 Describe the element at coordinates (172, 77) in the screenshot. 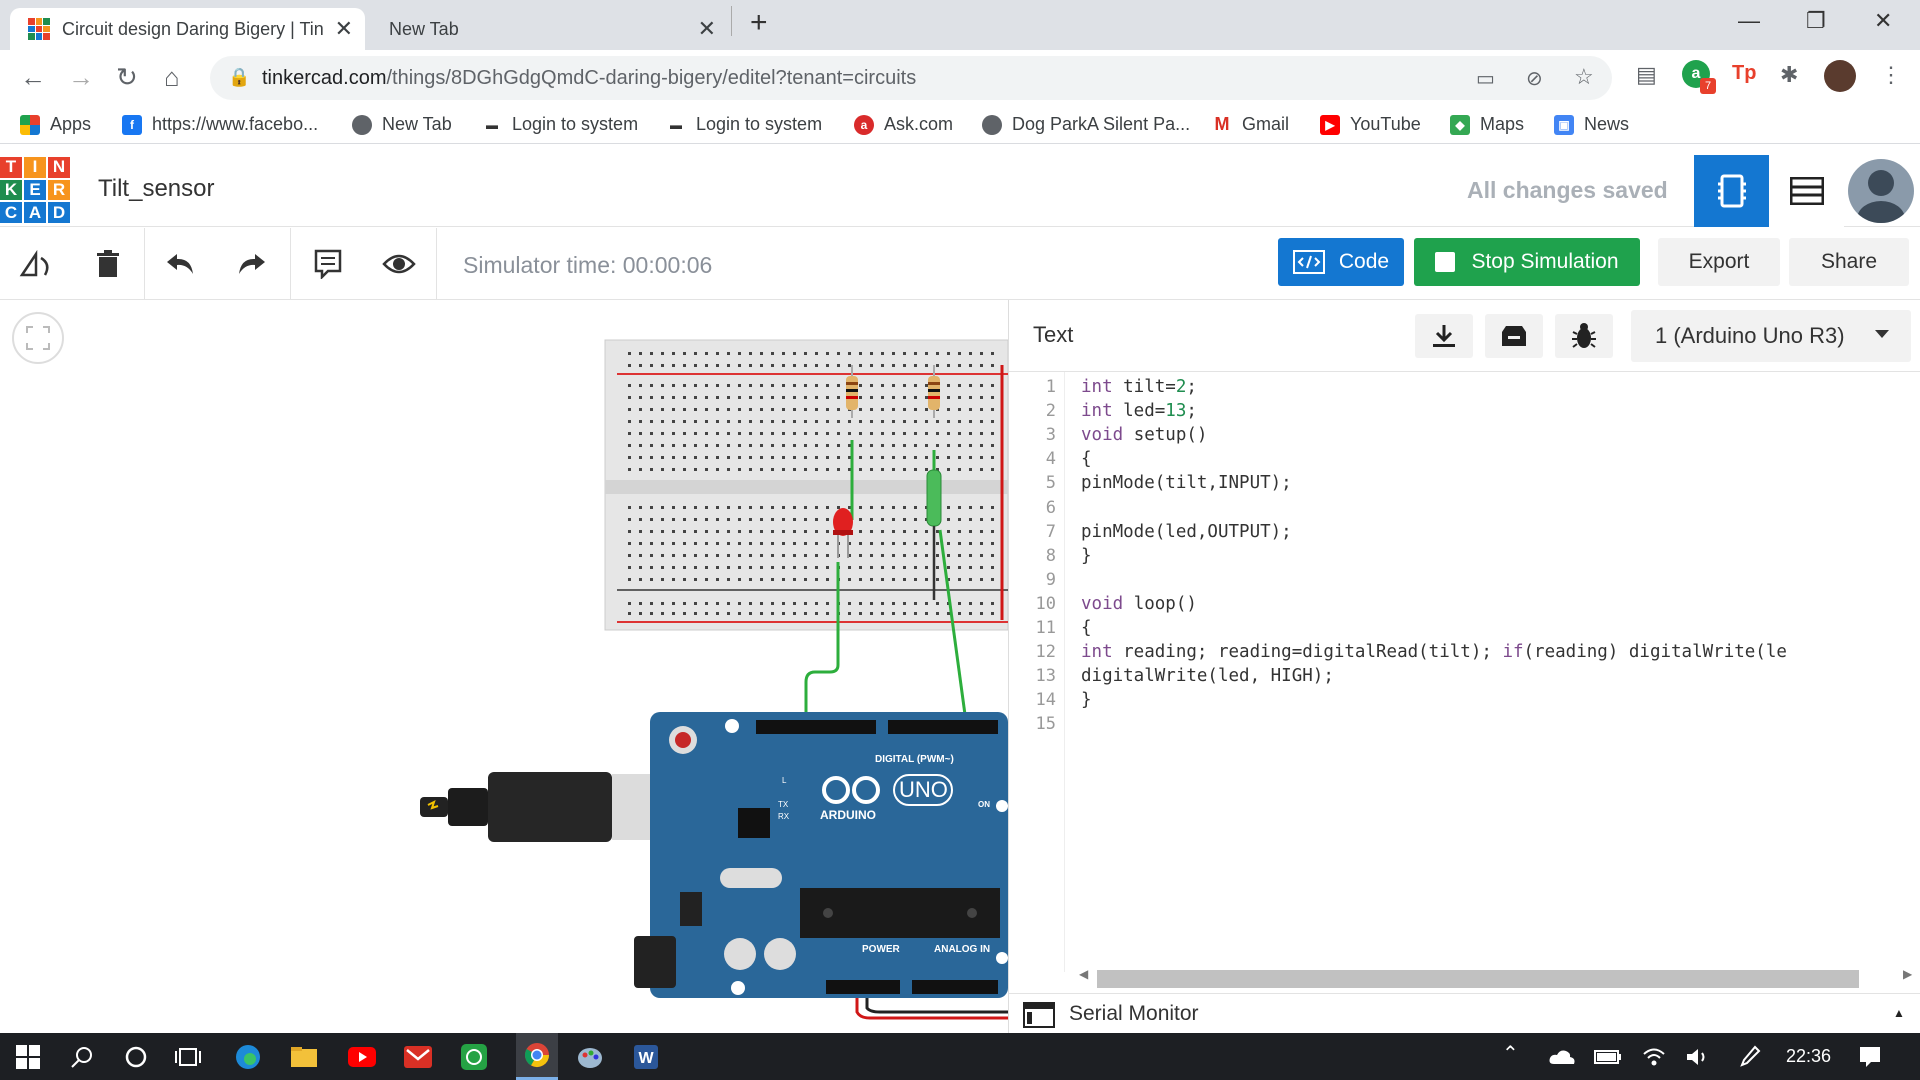

I see `home-icon: ⌂` at that location.